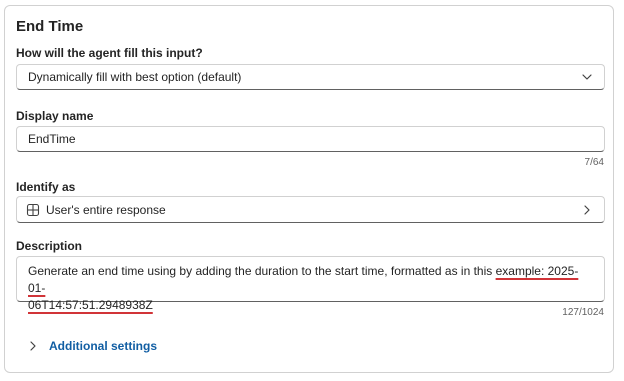 The image size is (624, 381). What do you see at coordinates (33, 209) in the screenshot?
I see `entity-icon` at bounding box center [33, 209].